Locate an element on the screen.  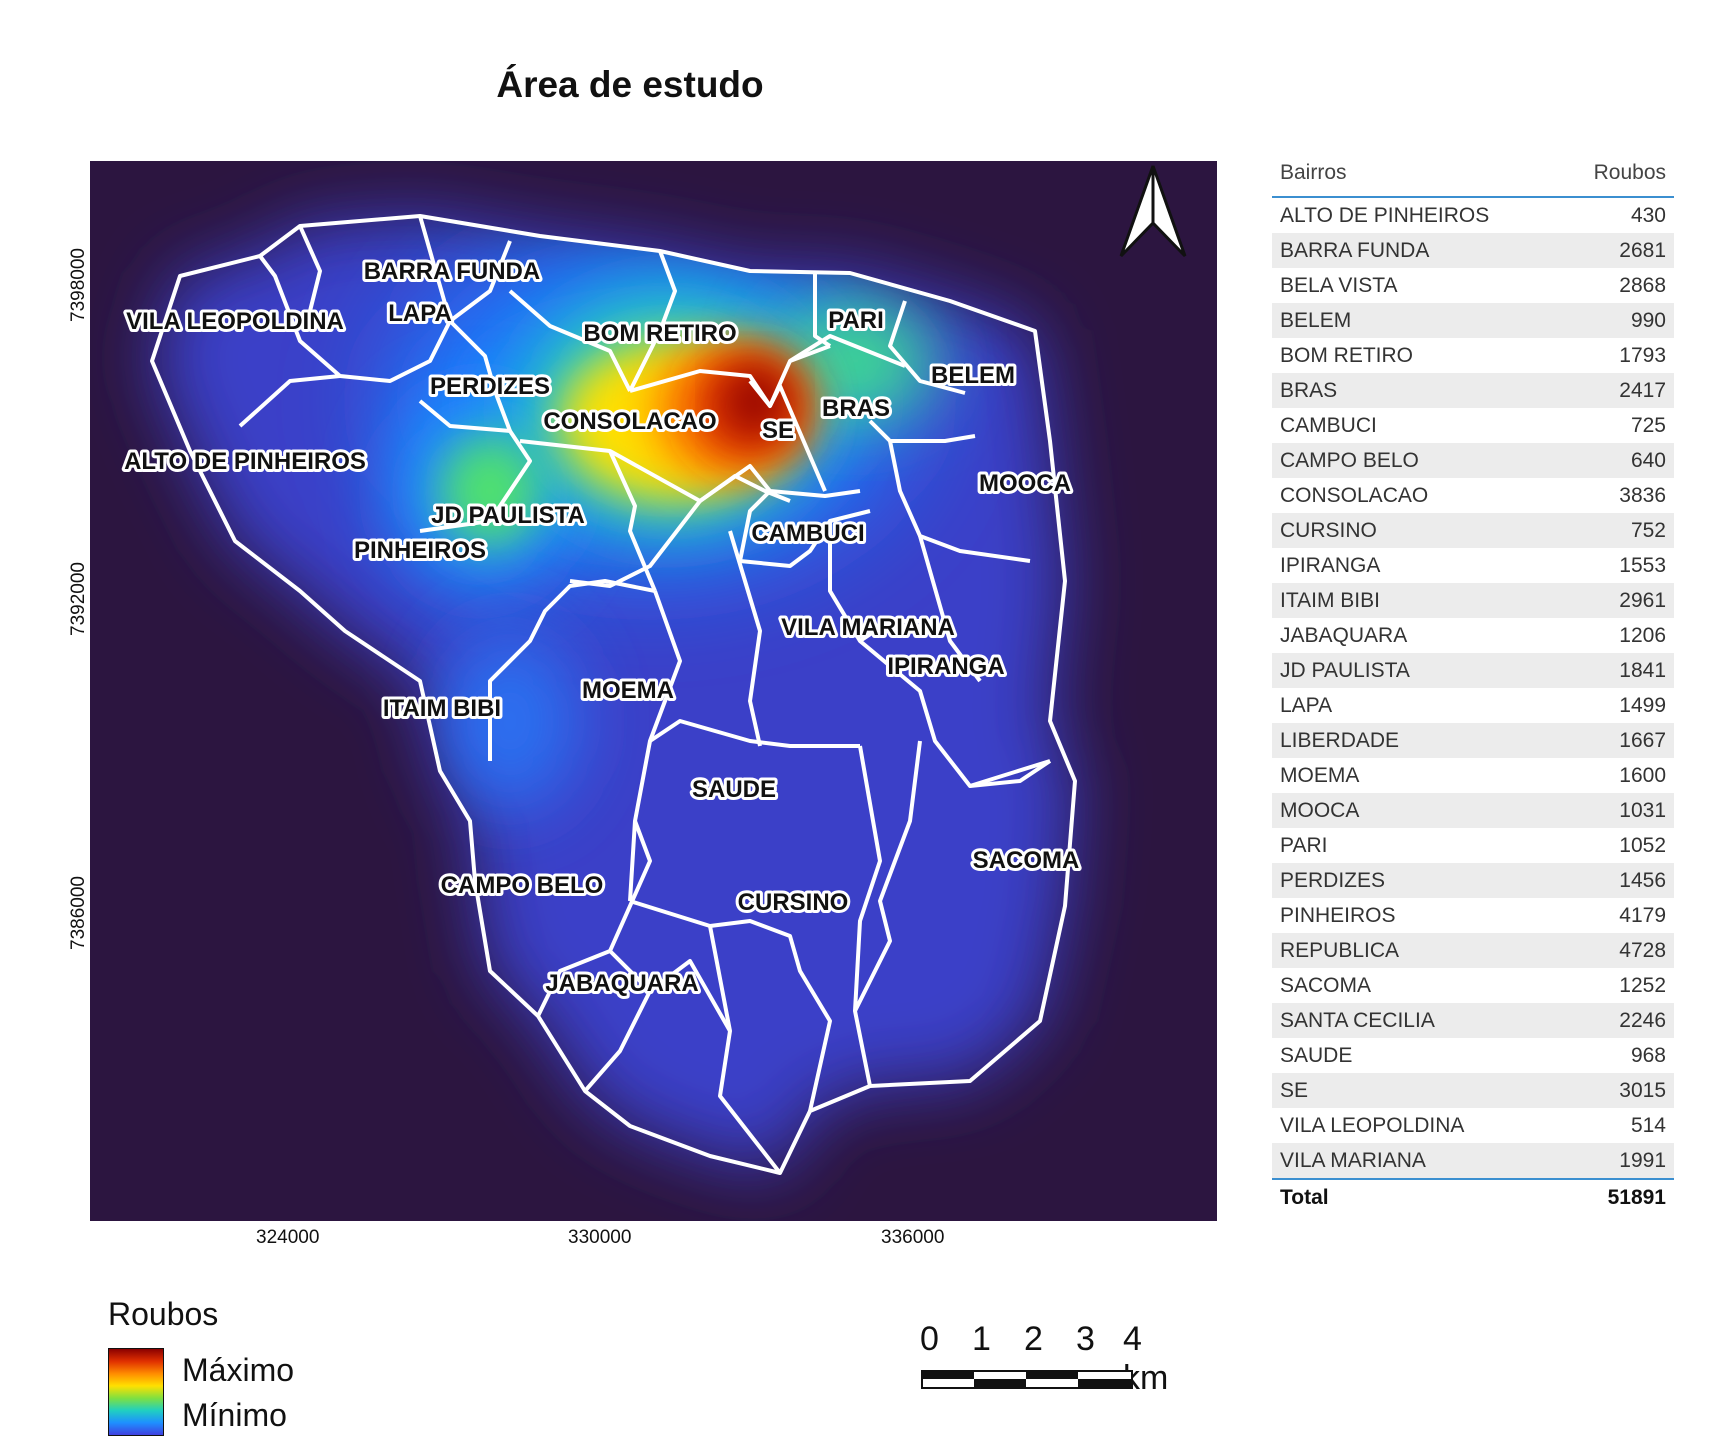
neighborhood-label: BOM RETIRO is located at coordinates (659, 333).